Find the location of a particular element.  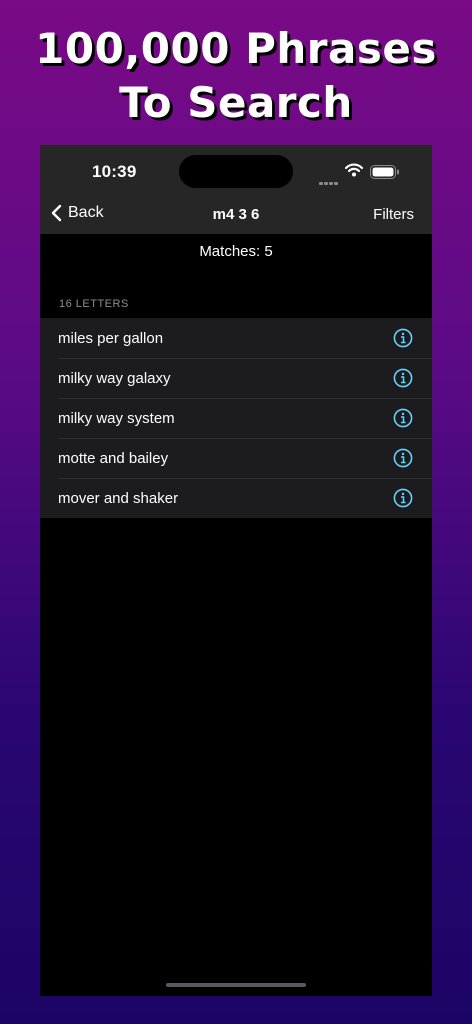

list-item-label: milky way system is located at coordinates (116, 418).